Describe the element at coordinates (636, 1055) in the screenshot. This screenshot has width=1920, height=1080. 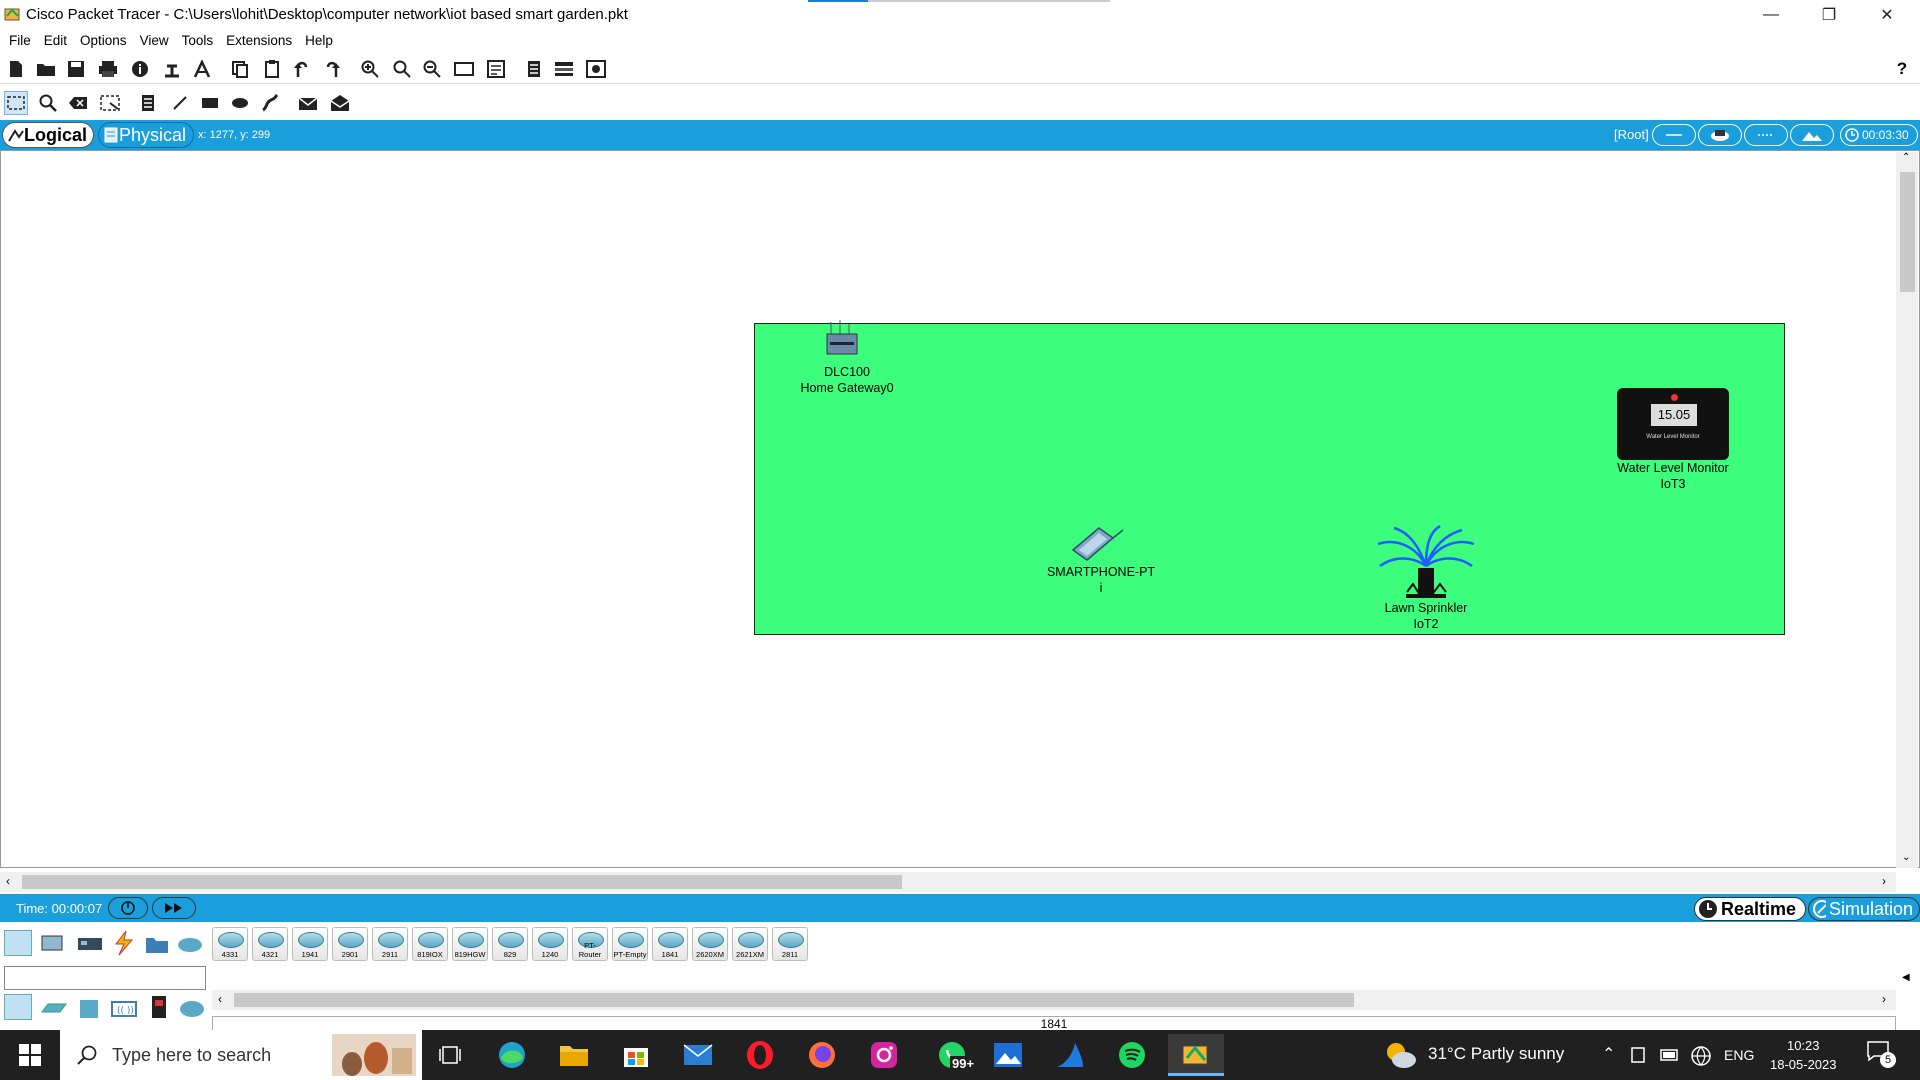
I see `microsoft-store-icon` at that location.